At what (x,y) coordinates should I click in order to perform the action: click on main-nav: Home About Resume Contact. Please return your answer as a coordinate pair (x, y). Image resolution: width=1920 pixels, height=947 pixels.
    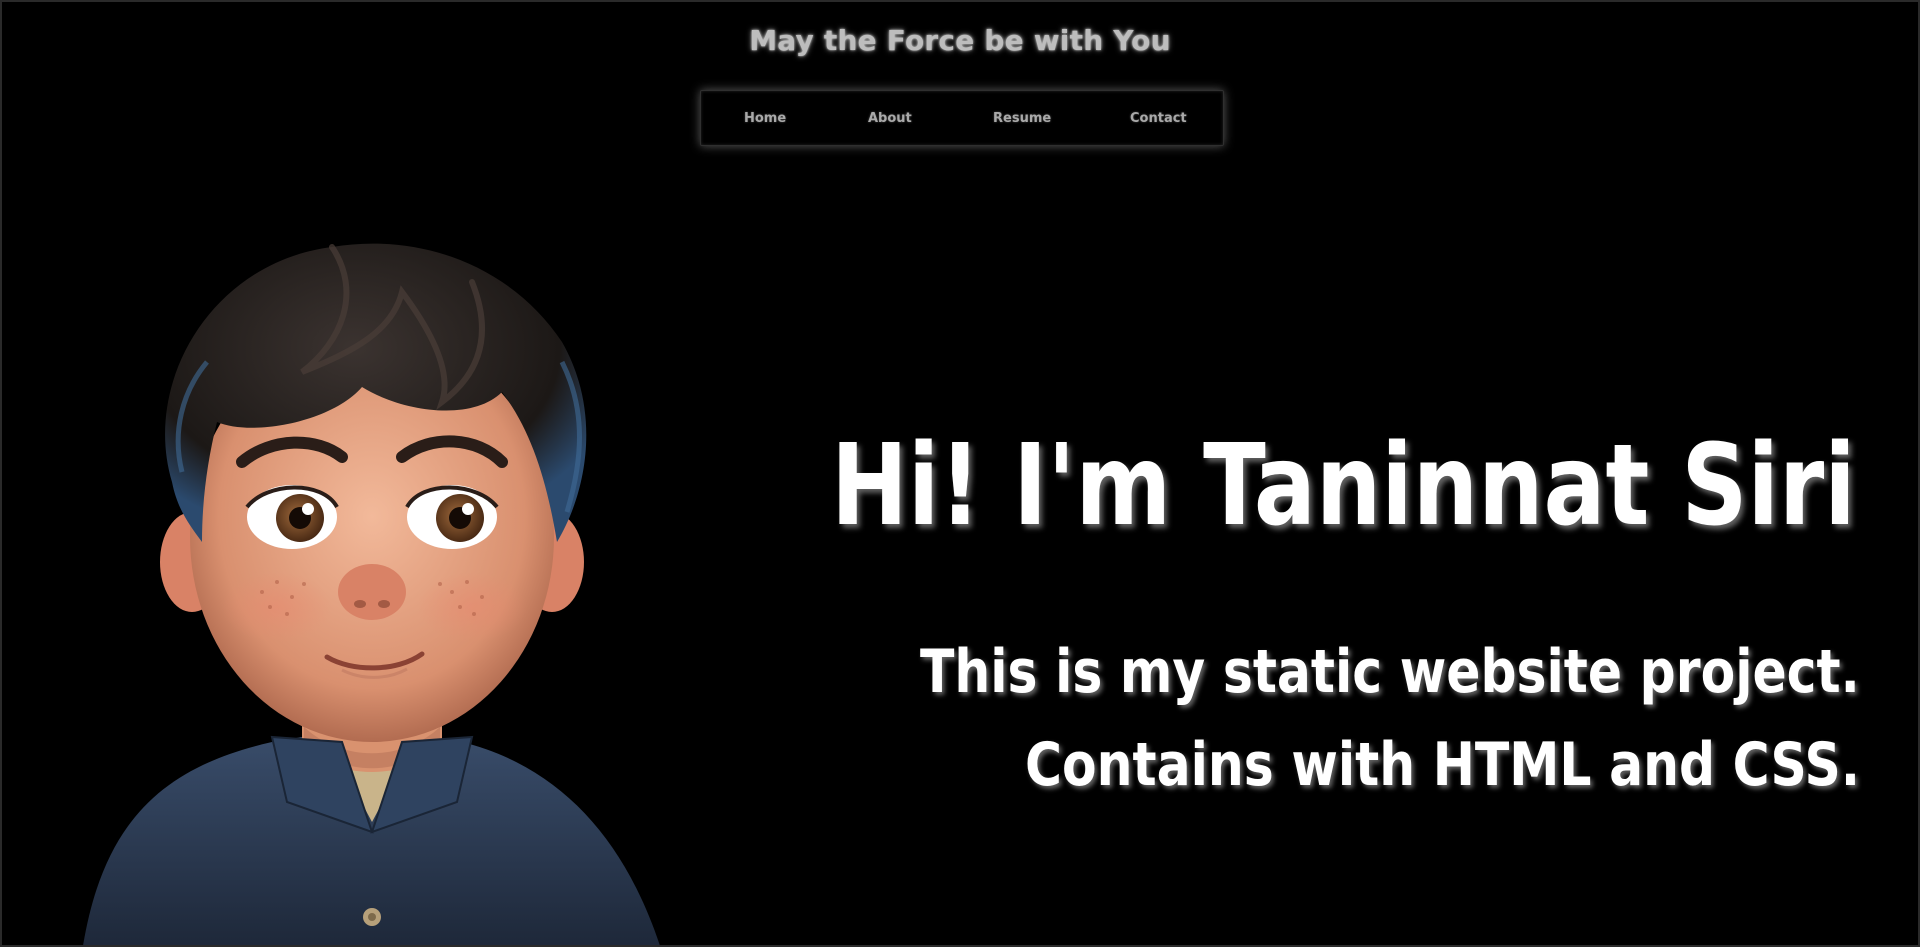
    Looking at the image, I should click on (962, 118).